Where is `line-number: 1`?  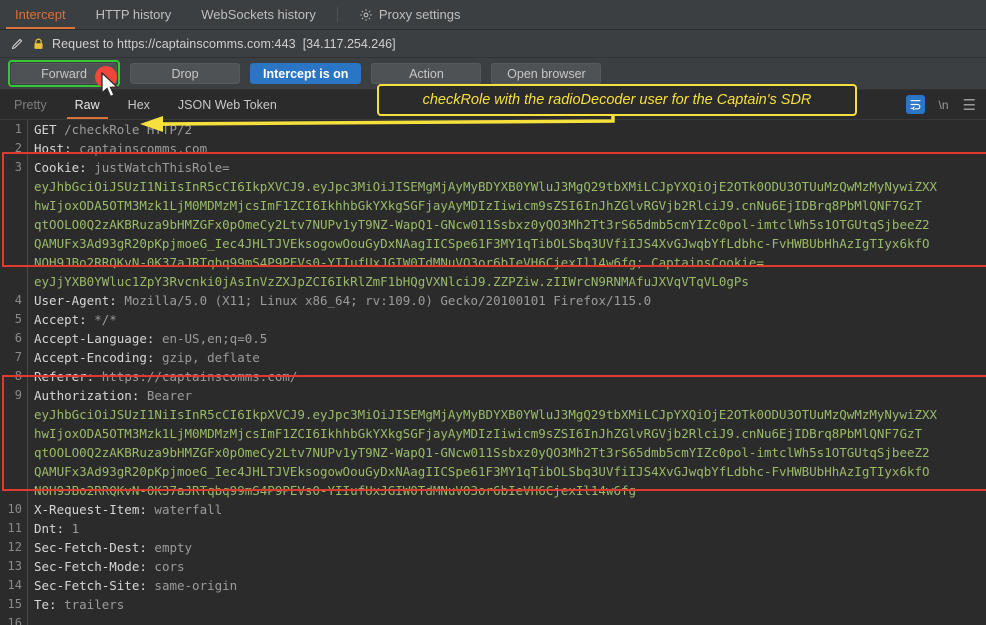 line-number: 1 is located at coordinates (14, 129).